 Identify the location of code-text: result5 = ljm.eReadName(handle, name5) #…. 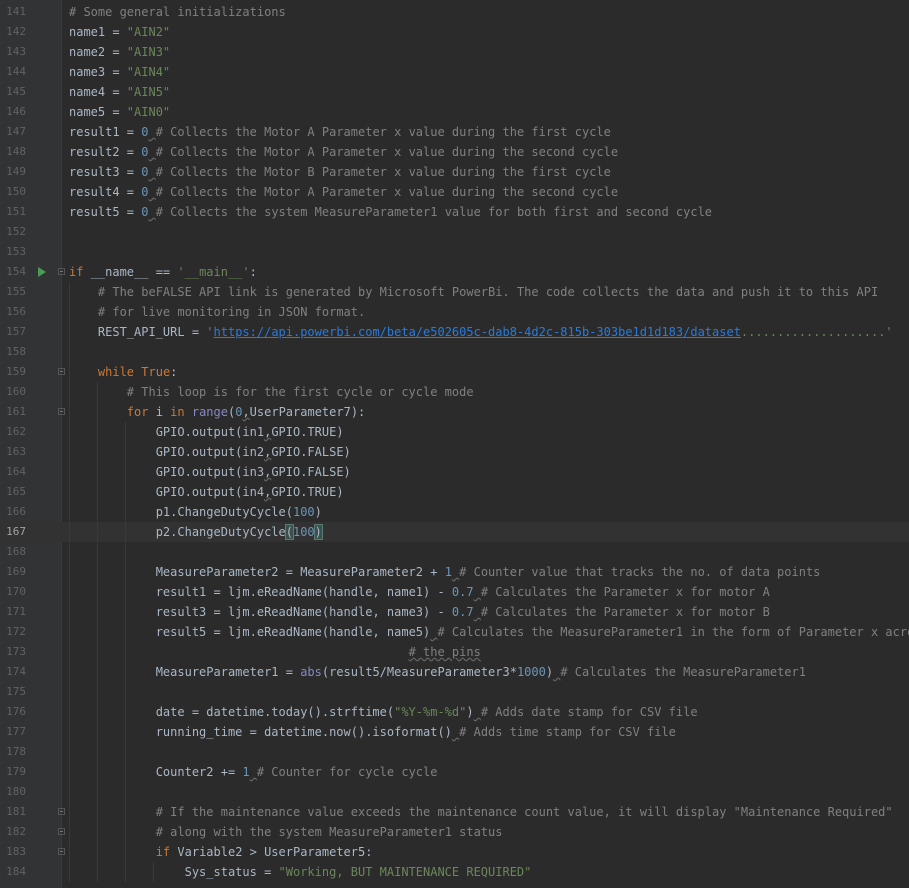
(489, 632).